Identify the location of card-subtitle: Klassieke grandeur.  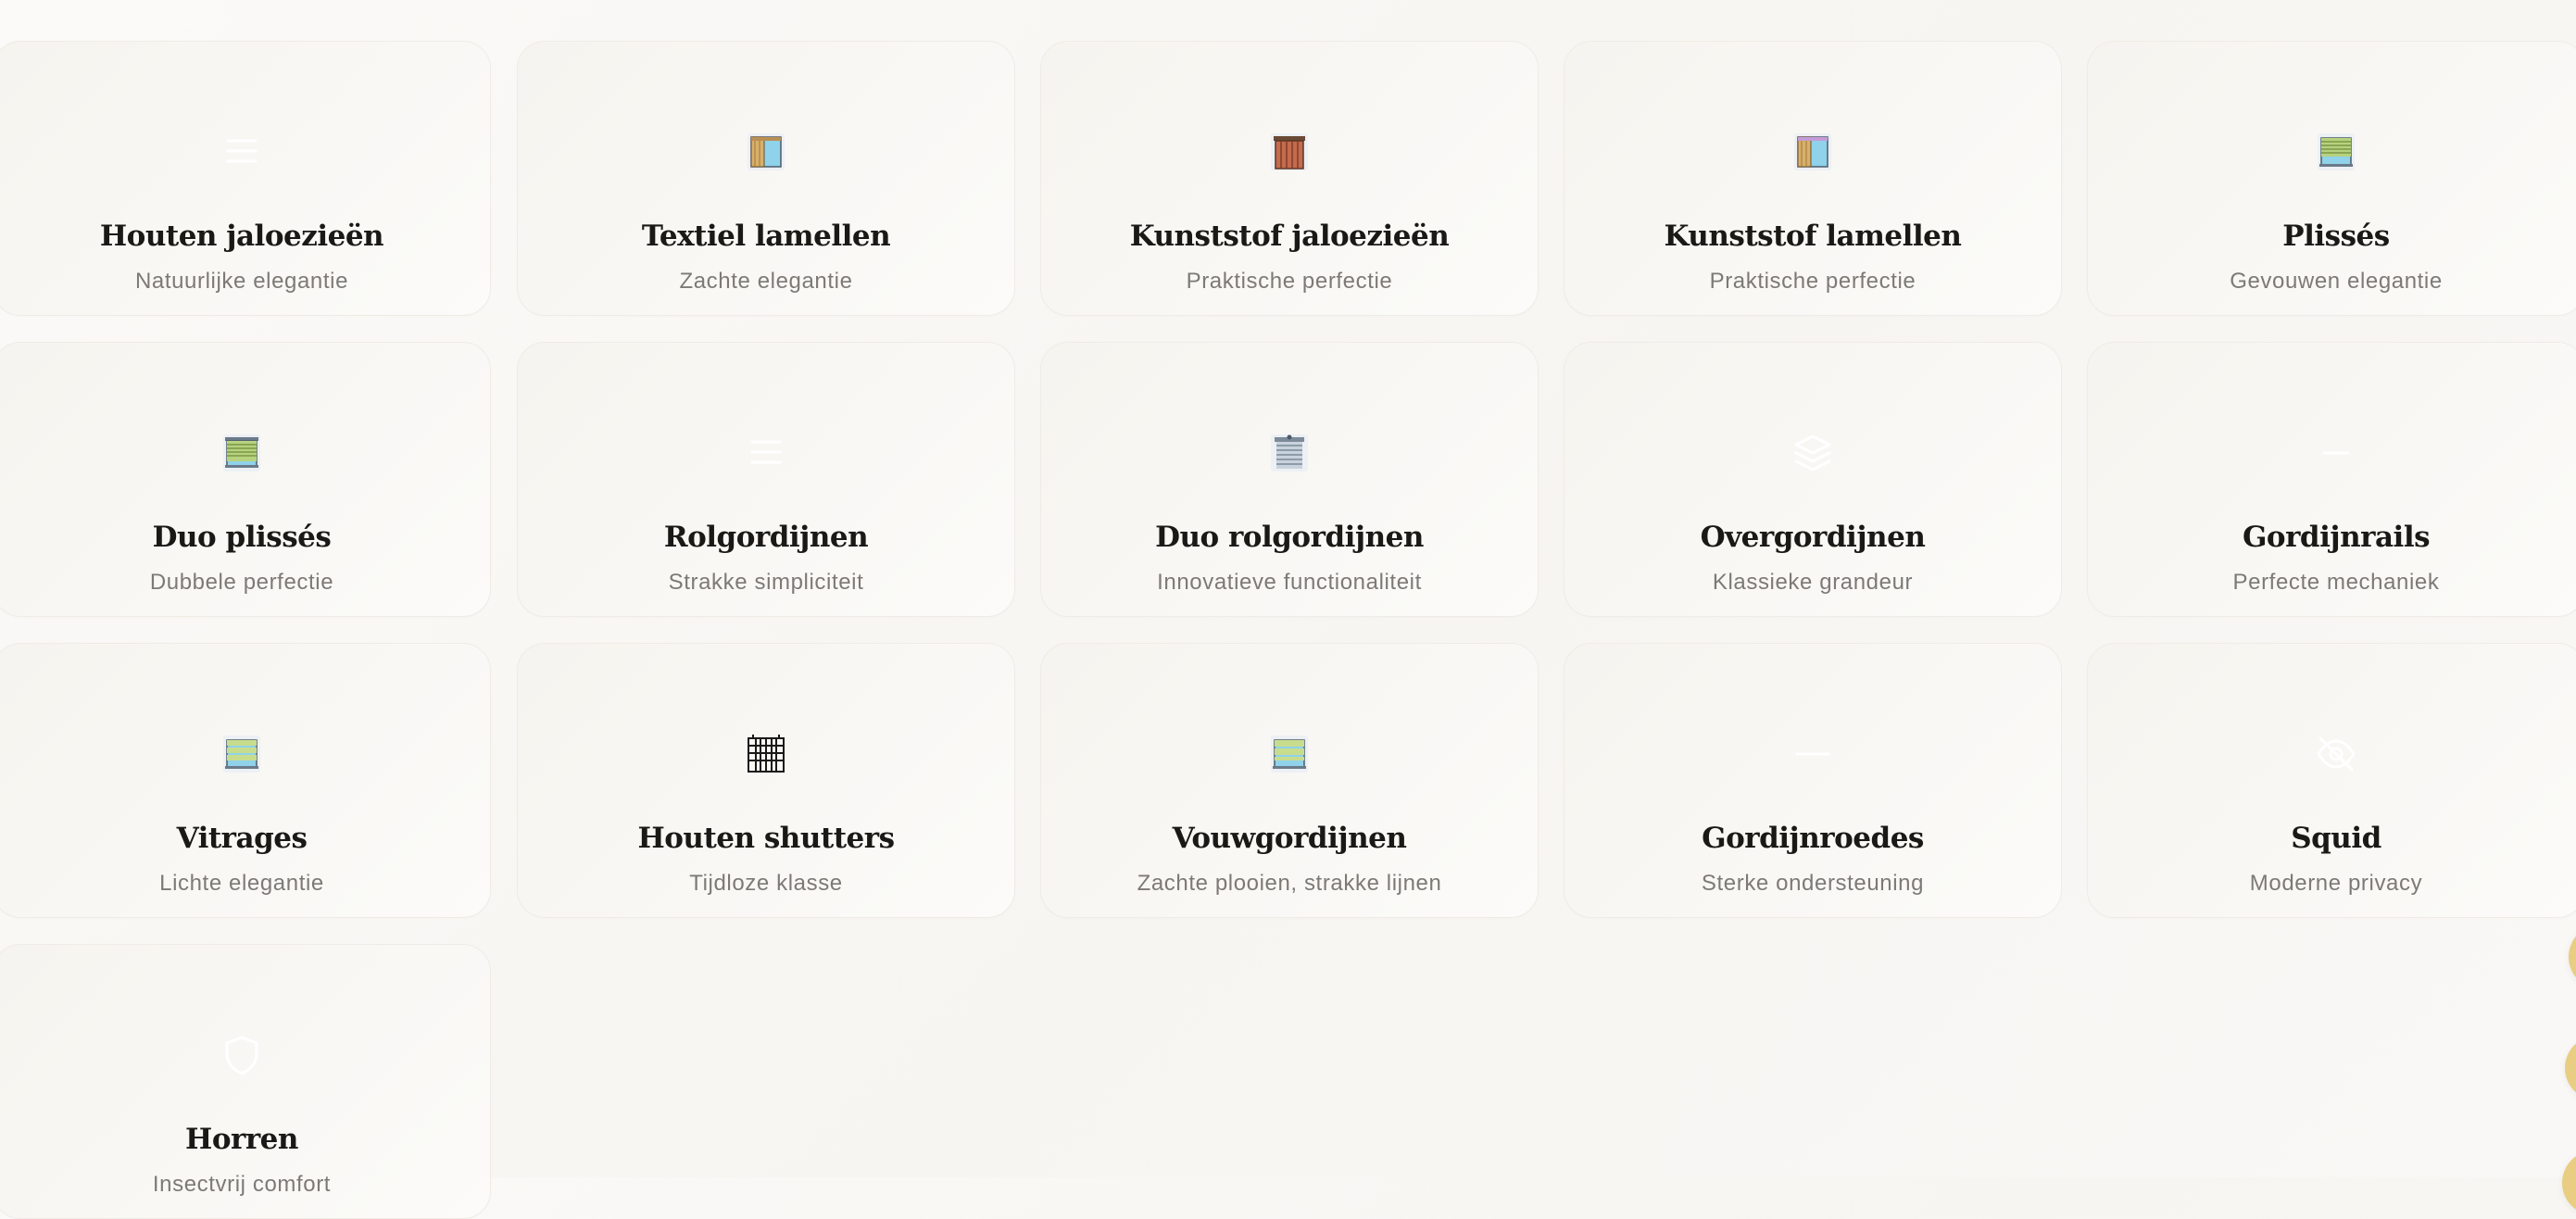
(1813, 582).